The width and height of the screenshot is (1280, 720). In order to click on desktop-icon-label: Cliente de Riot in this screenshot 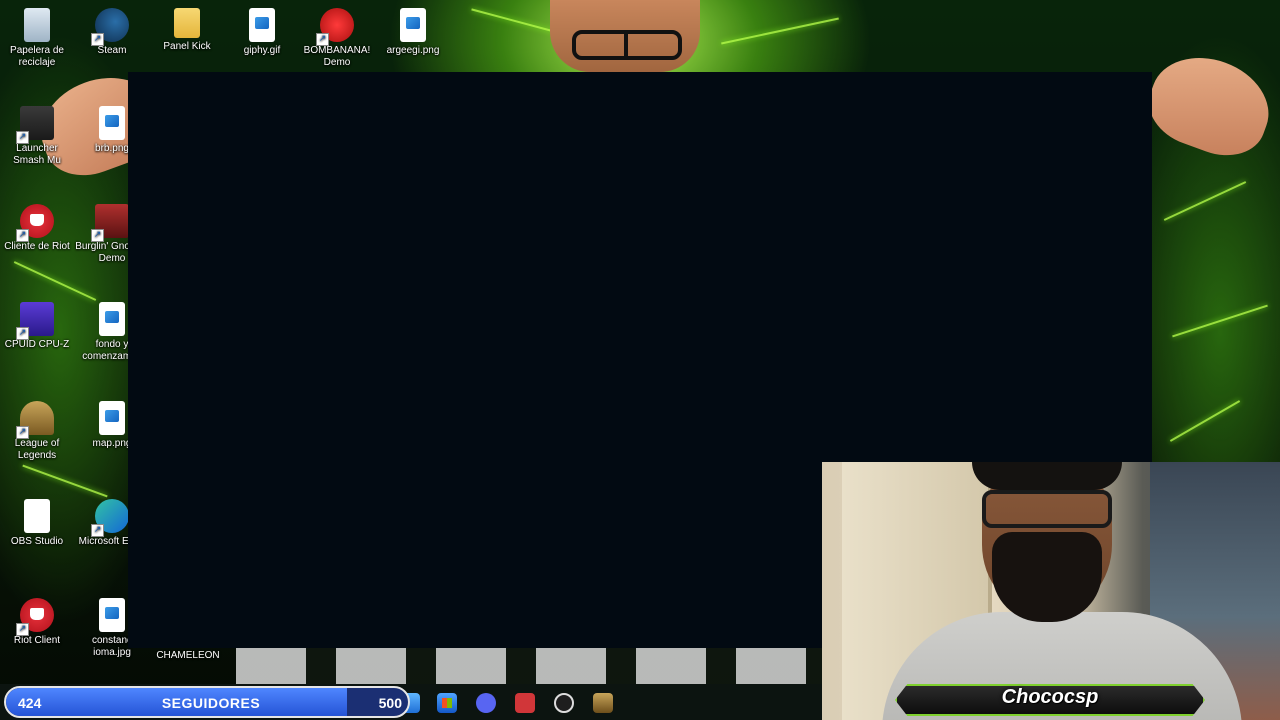, I will do `click(37, 246)`.